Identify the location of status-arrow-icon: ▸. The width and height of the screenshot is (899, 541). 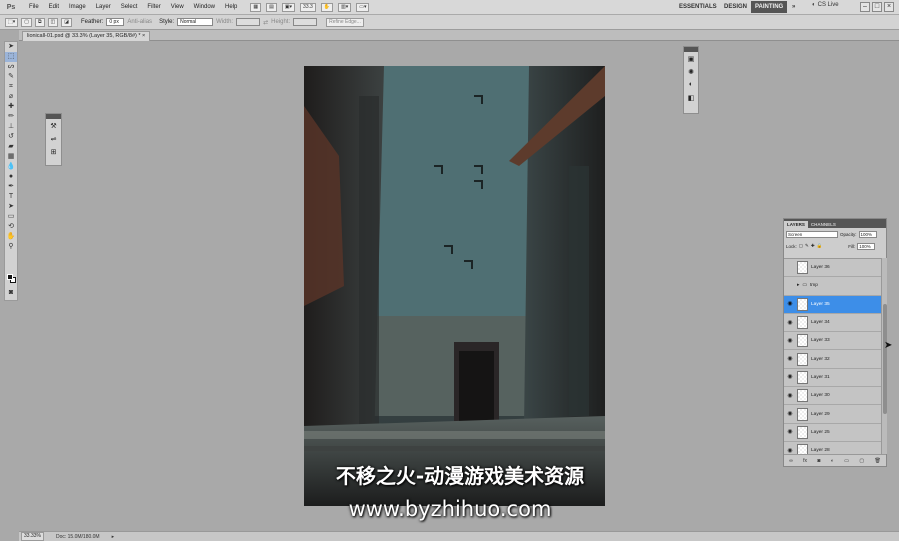
(113, 537).